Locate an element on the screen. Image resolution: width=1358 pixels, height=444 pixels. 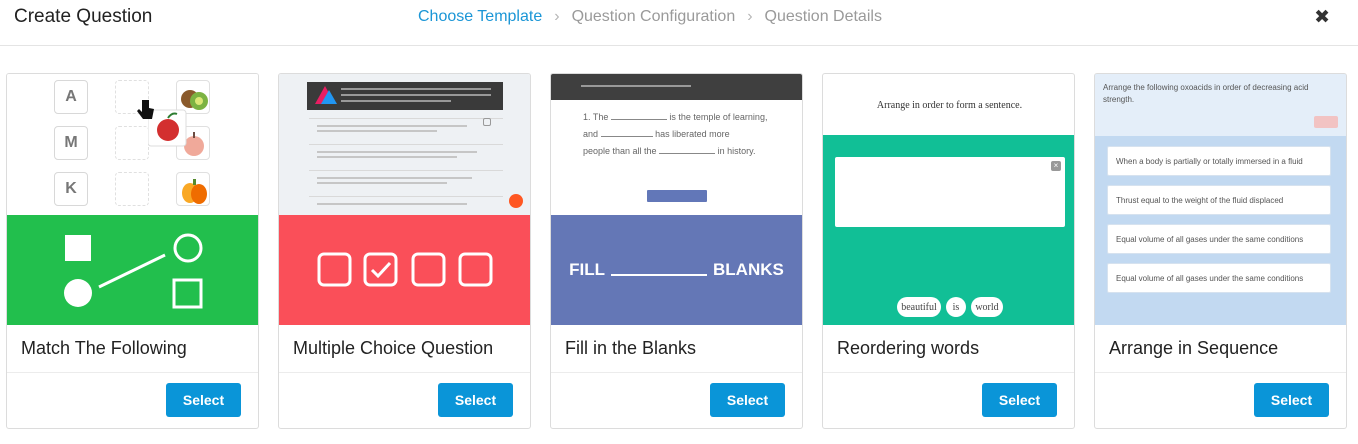
select-button-match: Select is located at coordinates (203, 400).